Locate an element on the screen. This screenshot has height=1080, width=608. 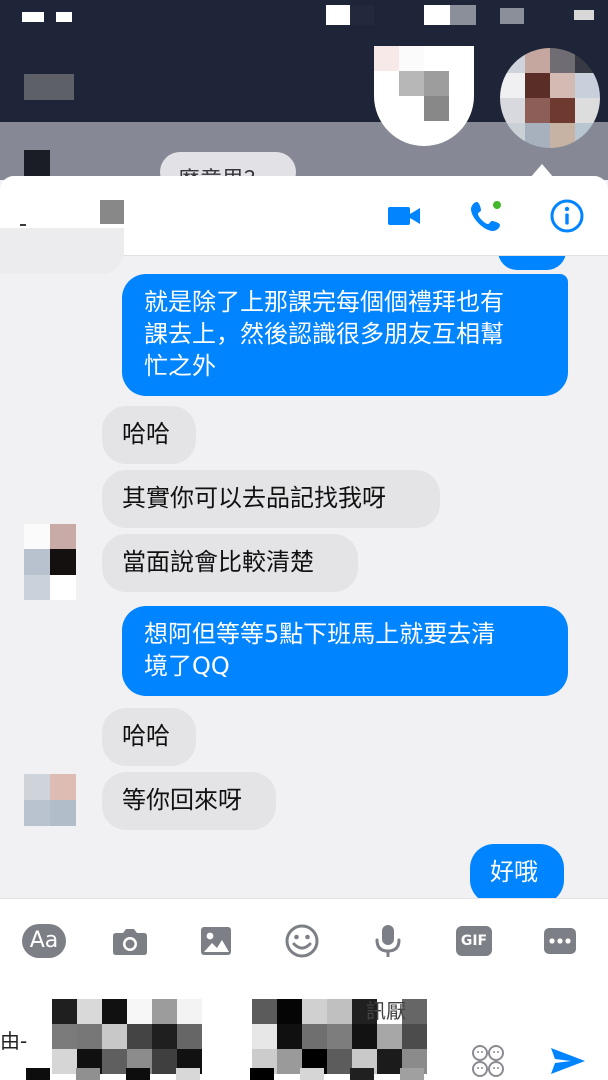
message-line: 課去上，然後認識很多朋友互相幫 is located at coordinates (324, 334).